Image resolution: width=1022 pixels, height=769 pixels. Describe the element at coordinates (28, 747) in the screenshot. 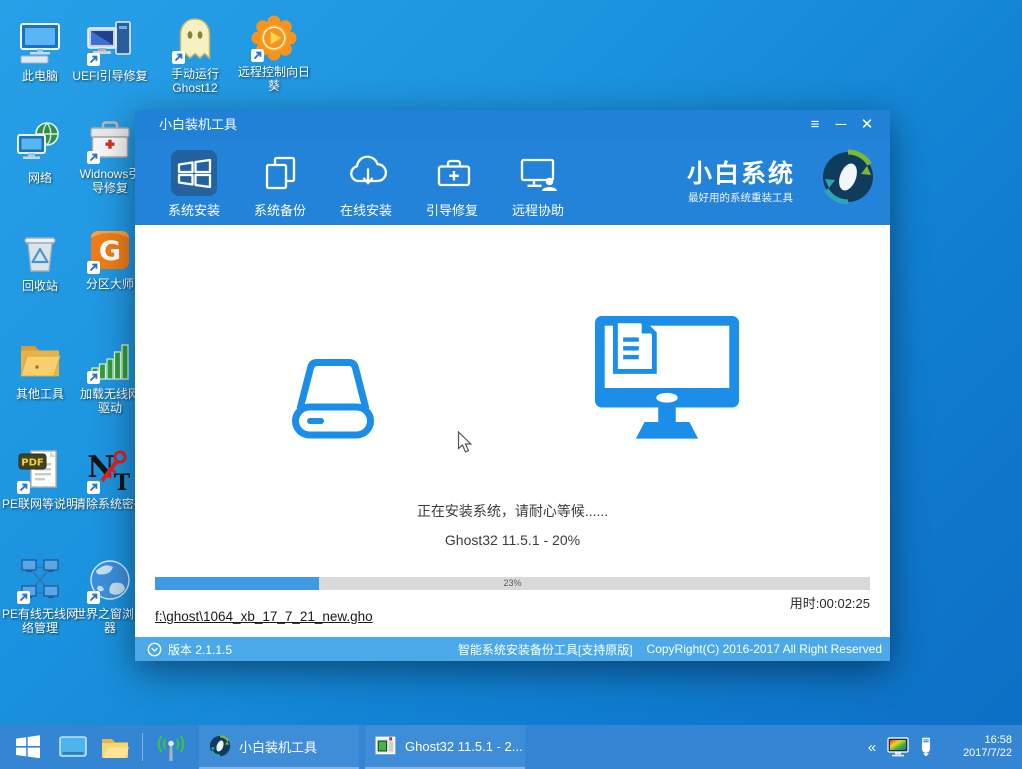

I see `start-button` at that location.